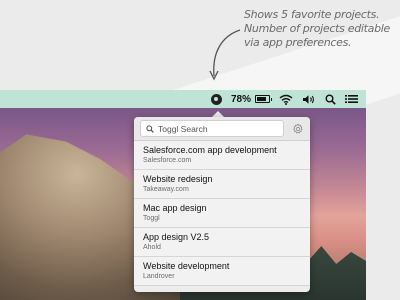 Image resolution: width=400 pixels, height=300 pixels. I want to click on project-title: Website development, so click(186, 266).